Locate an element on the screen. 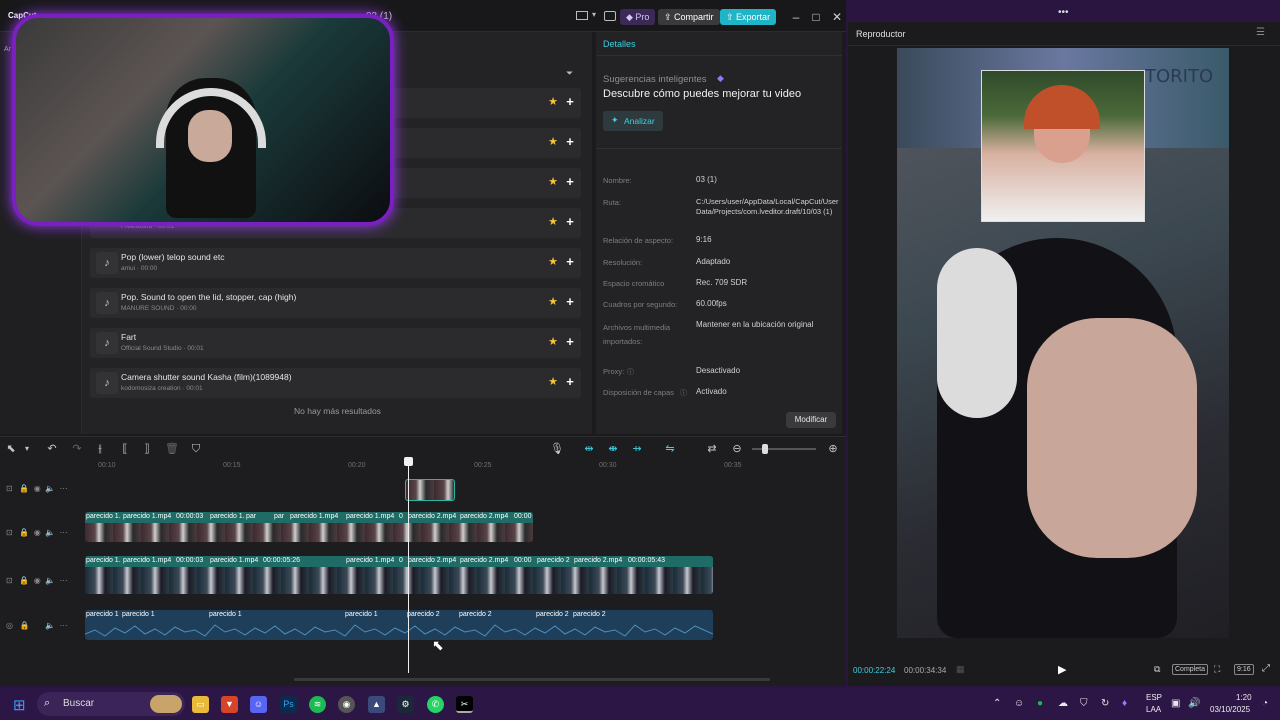 The image size is (1280, 720). export-button: ⇧ Exportar is located at coordinates (748, 17).